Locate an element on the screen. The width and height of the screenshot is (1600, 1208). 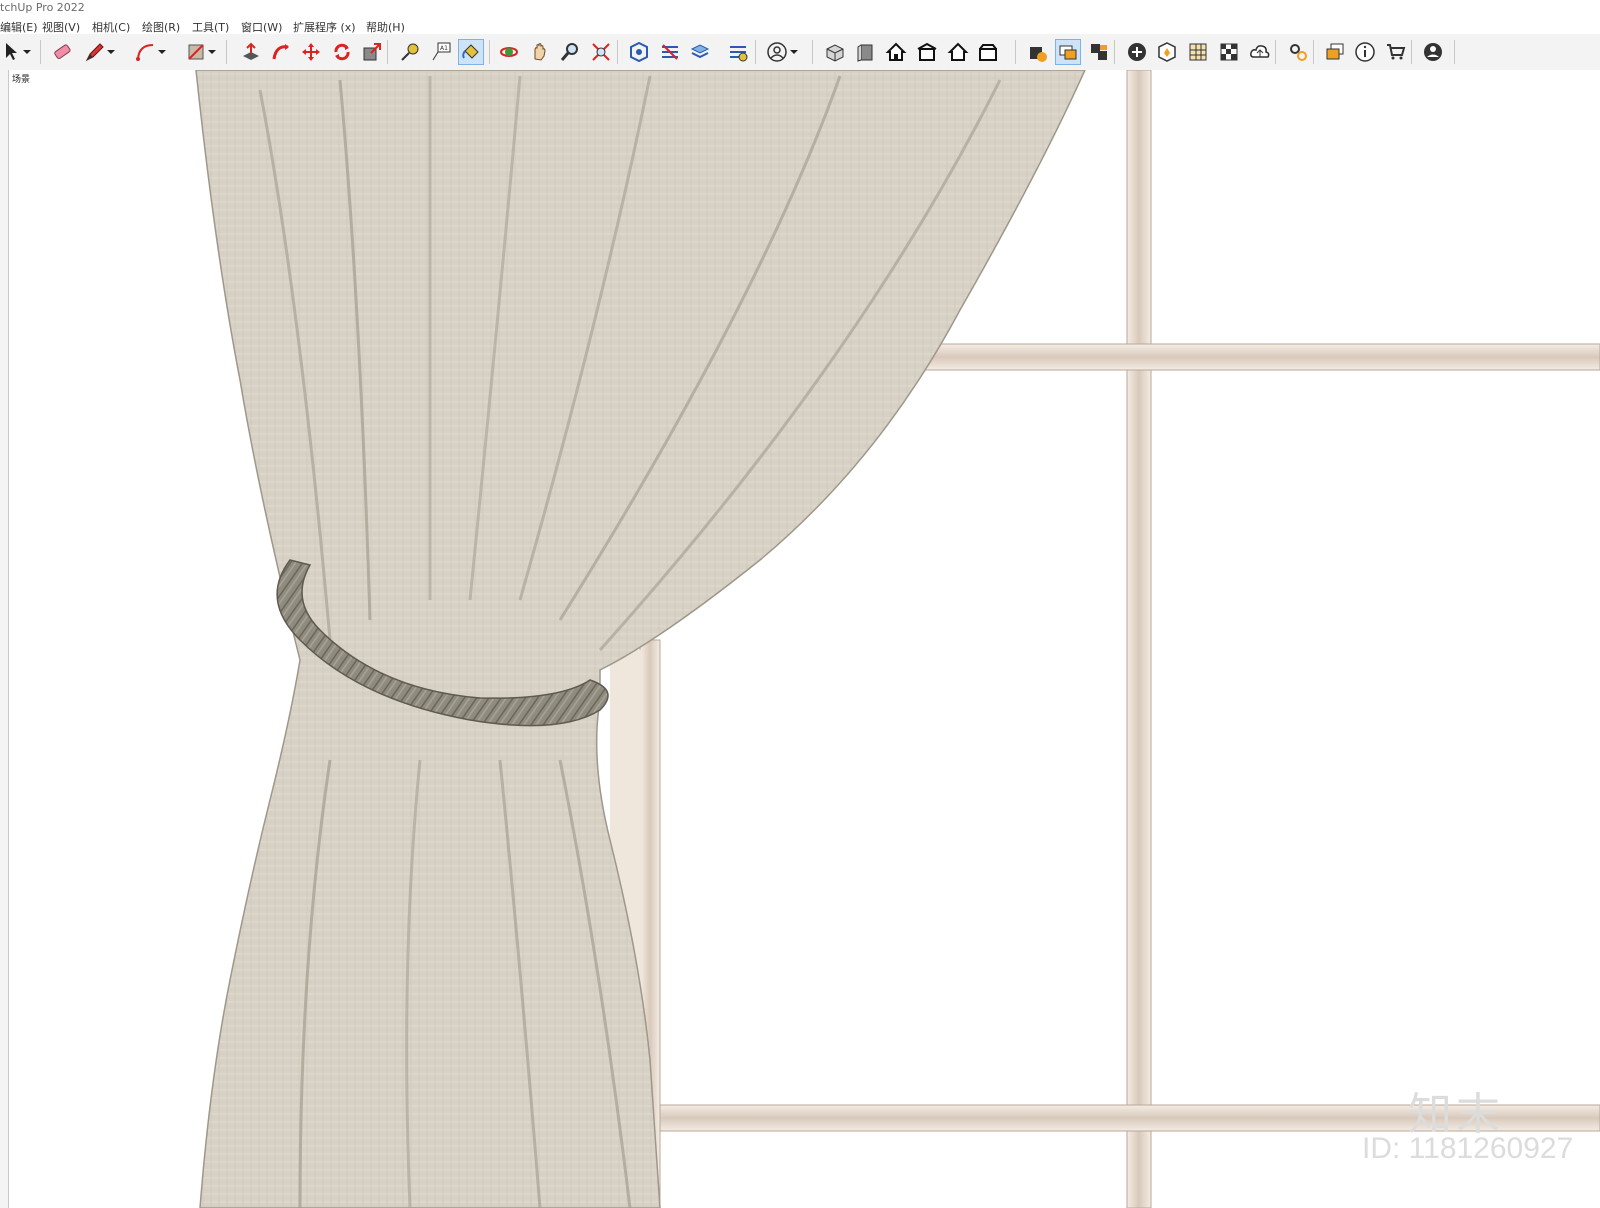
paint-bucket-icon is located at coordinates (471, 52).